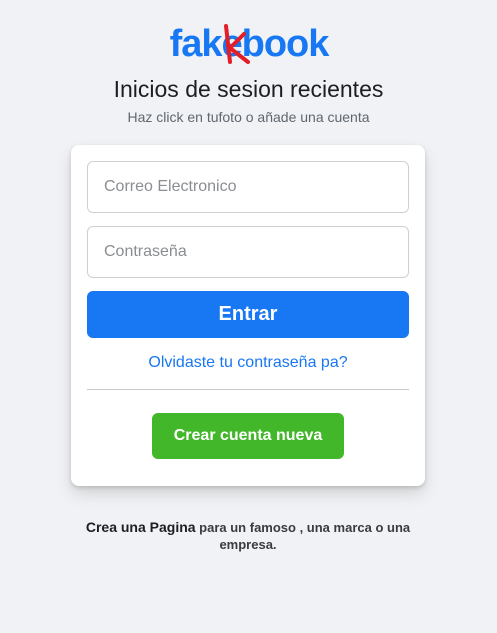 The width and height of the screenshot is (497, 633). I want to click on password-field, so click(248, 252).